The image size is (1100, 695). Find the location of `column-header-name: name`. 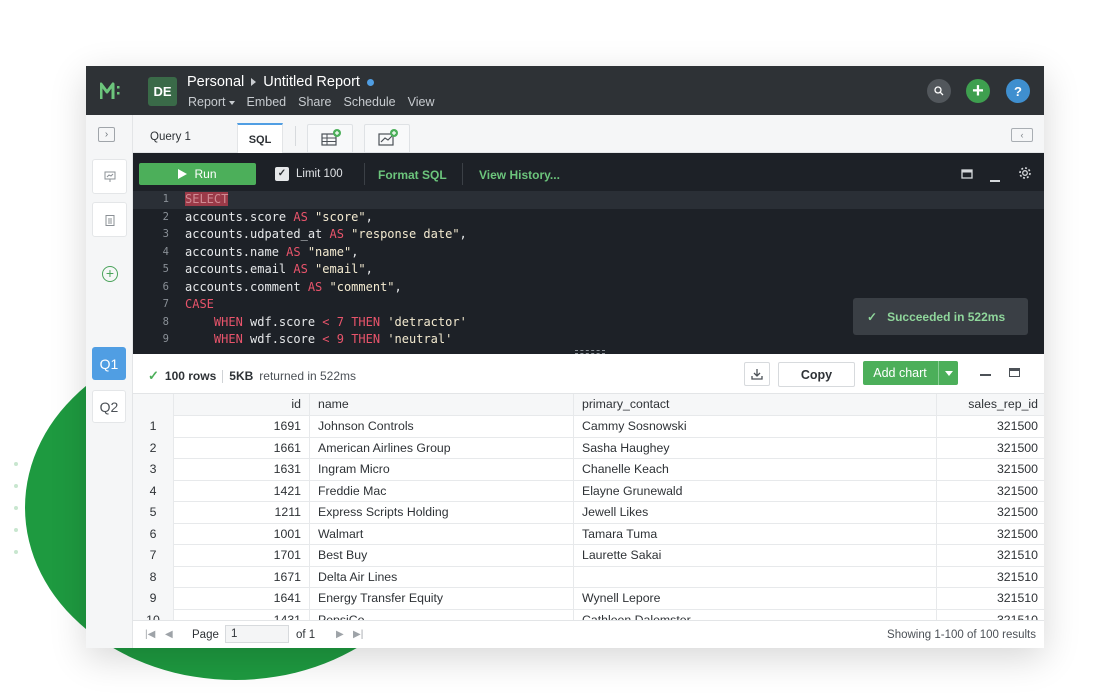

column-header-name: name is located at coordinates (442, 405).